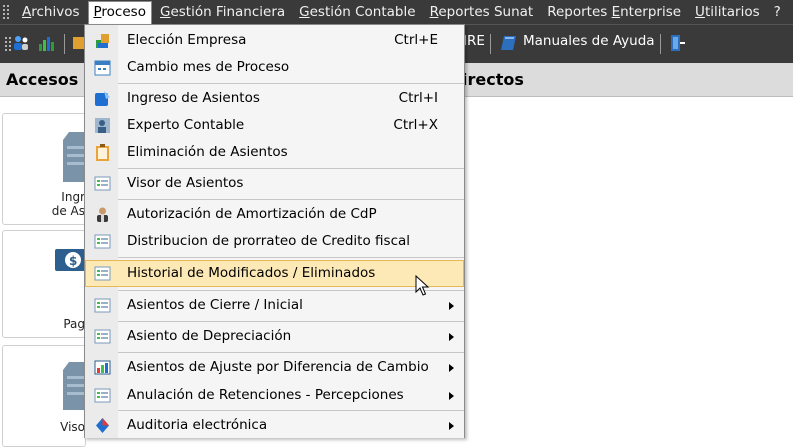 The width and height of the screenshot is (793, 447). I want to click on tile-label: Viso, so click(72, 427).